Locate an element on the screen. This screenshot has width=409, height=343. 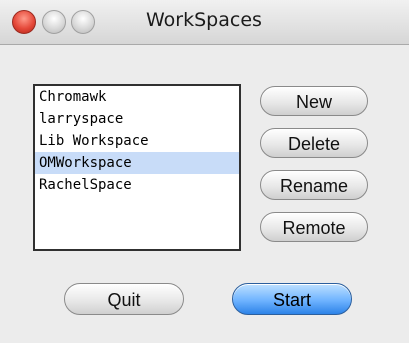
minimize-window-icon is located at coordinates (54, 22).